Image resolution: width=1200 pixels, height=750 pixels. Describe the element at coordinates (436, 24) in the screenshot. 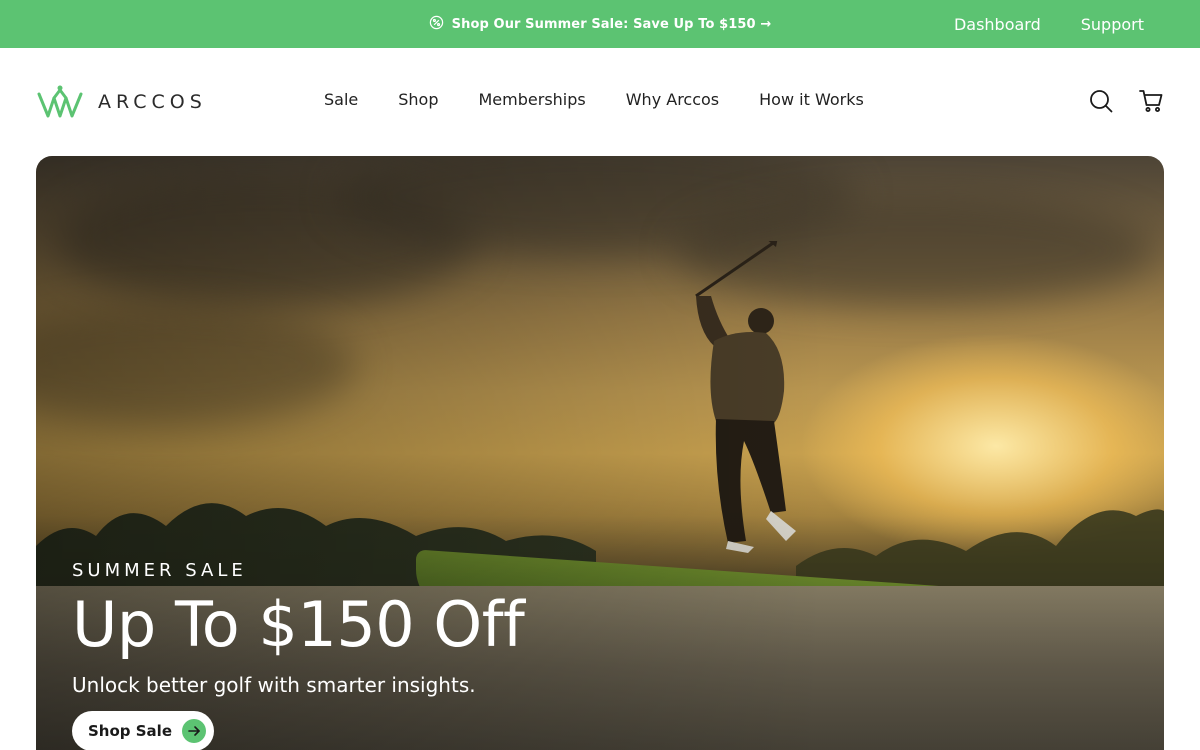

I see `sale-badge-icon` at that location.